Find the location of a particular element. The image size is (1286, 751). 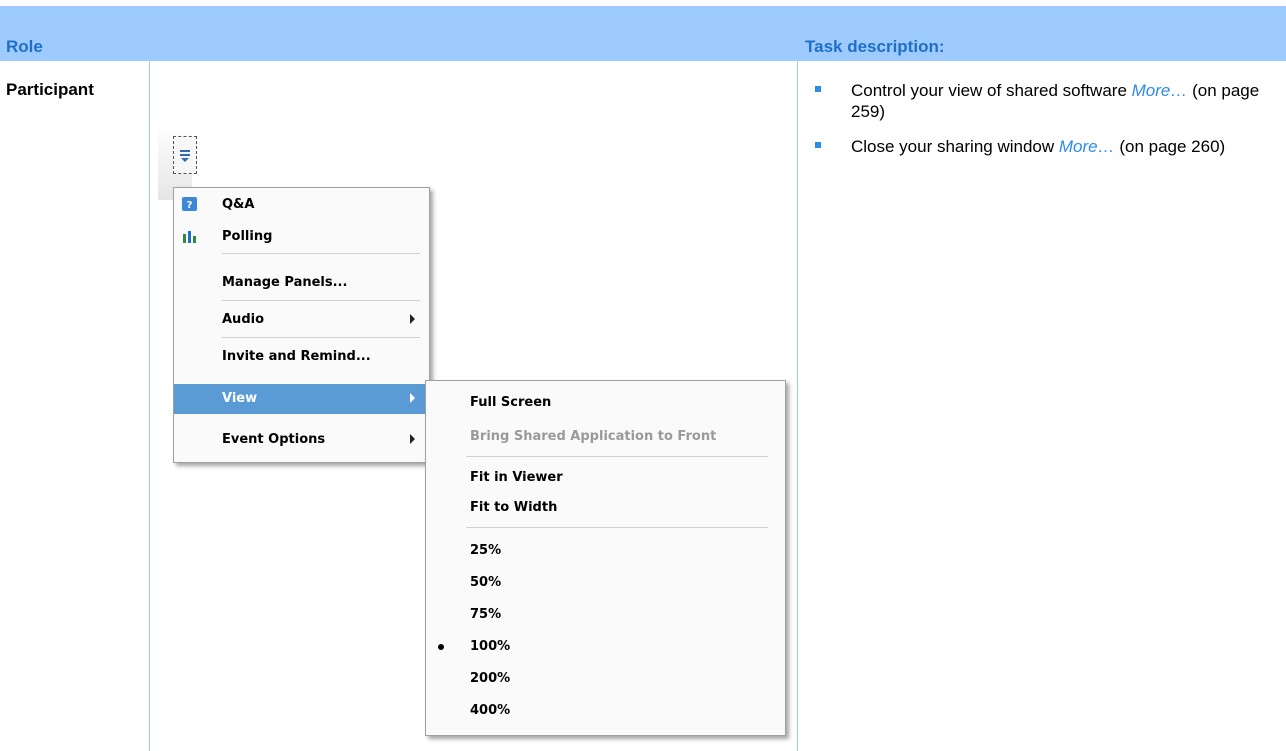

menu-item-label: Fit to Width is located at coordinates (514, 507).